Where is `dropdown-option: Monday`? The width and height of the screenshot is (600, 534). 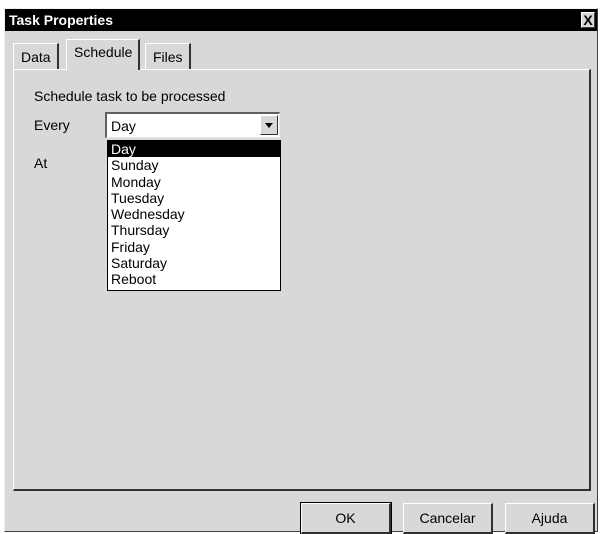
dropdown-option: Monday is located at coordinates (194, 182).